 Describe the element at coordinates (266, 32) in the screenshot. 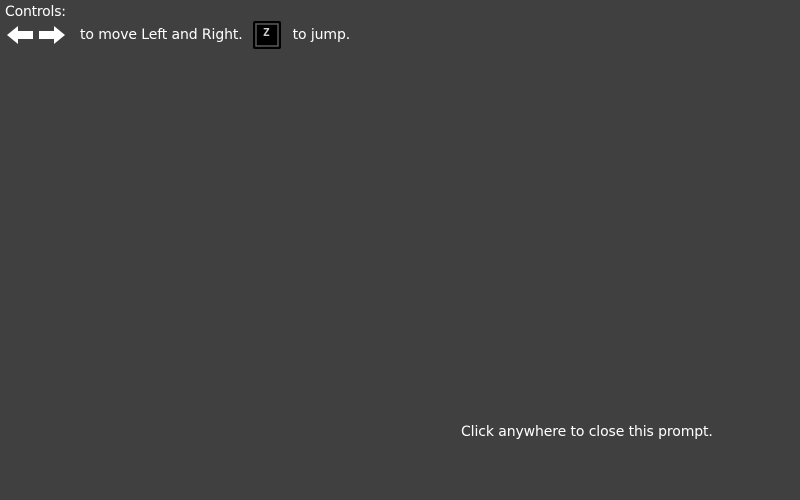

I see `z-key-letter: Z` at that location.